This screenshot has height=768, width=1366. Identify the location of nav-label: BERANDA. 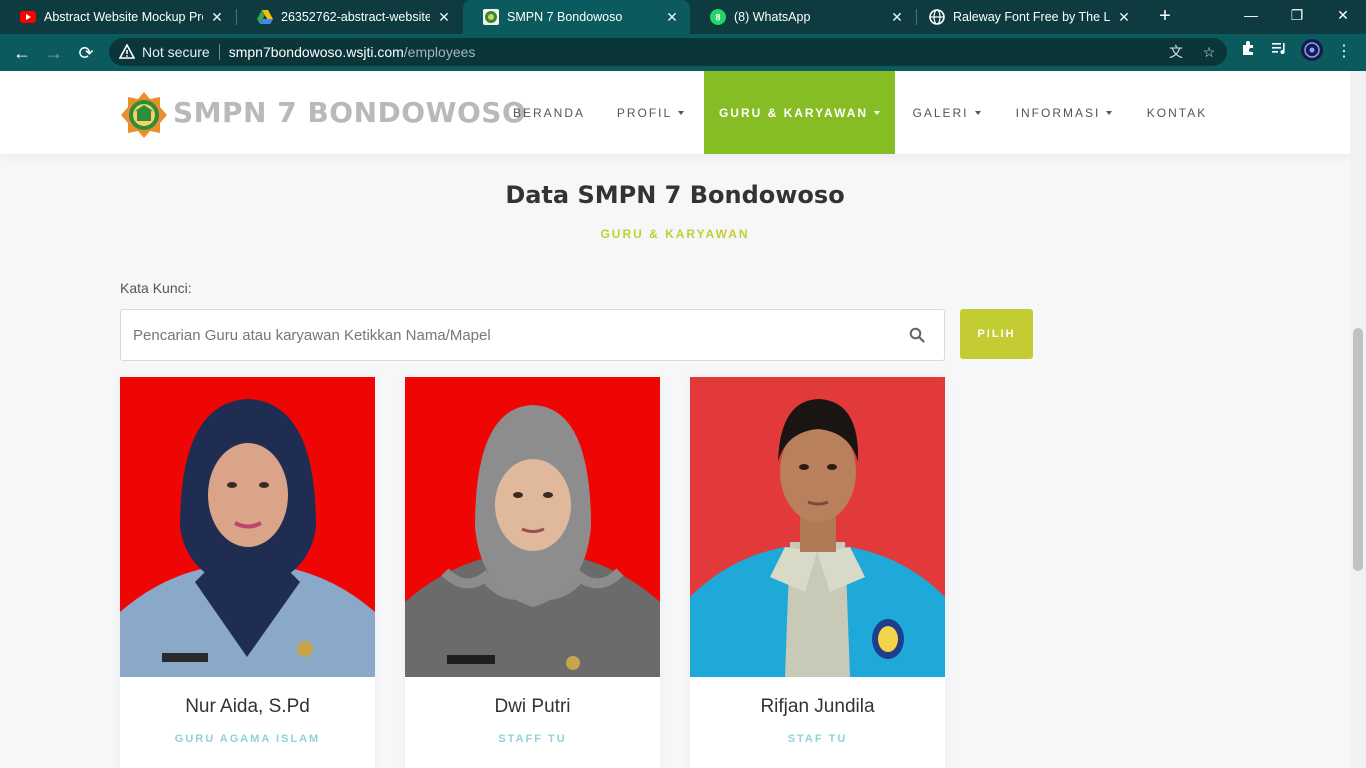
(548, 112).